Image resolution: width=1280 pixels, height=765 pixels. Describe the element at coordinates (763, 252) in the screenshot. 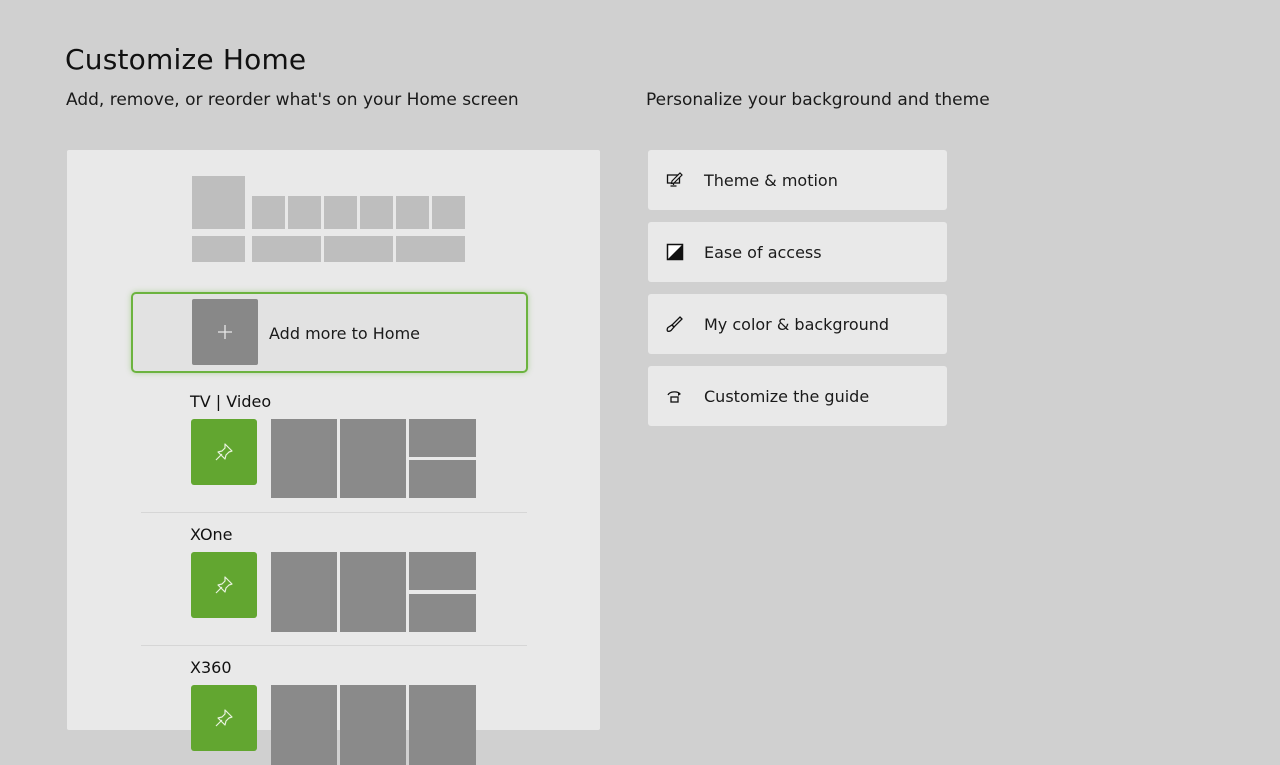

I see `menu-label: Ease of access` at that location.